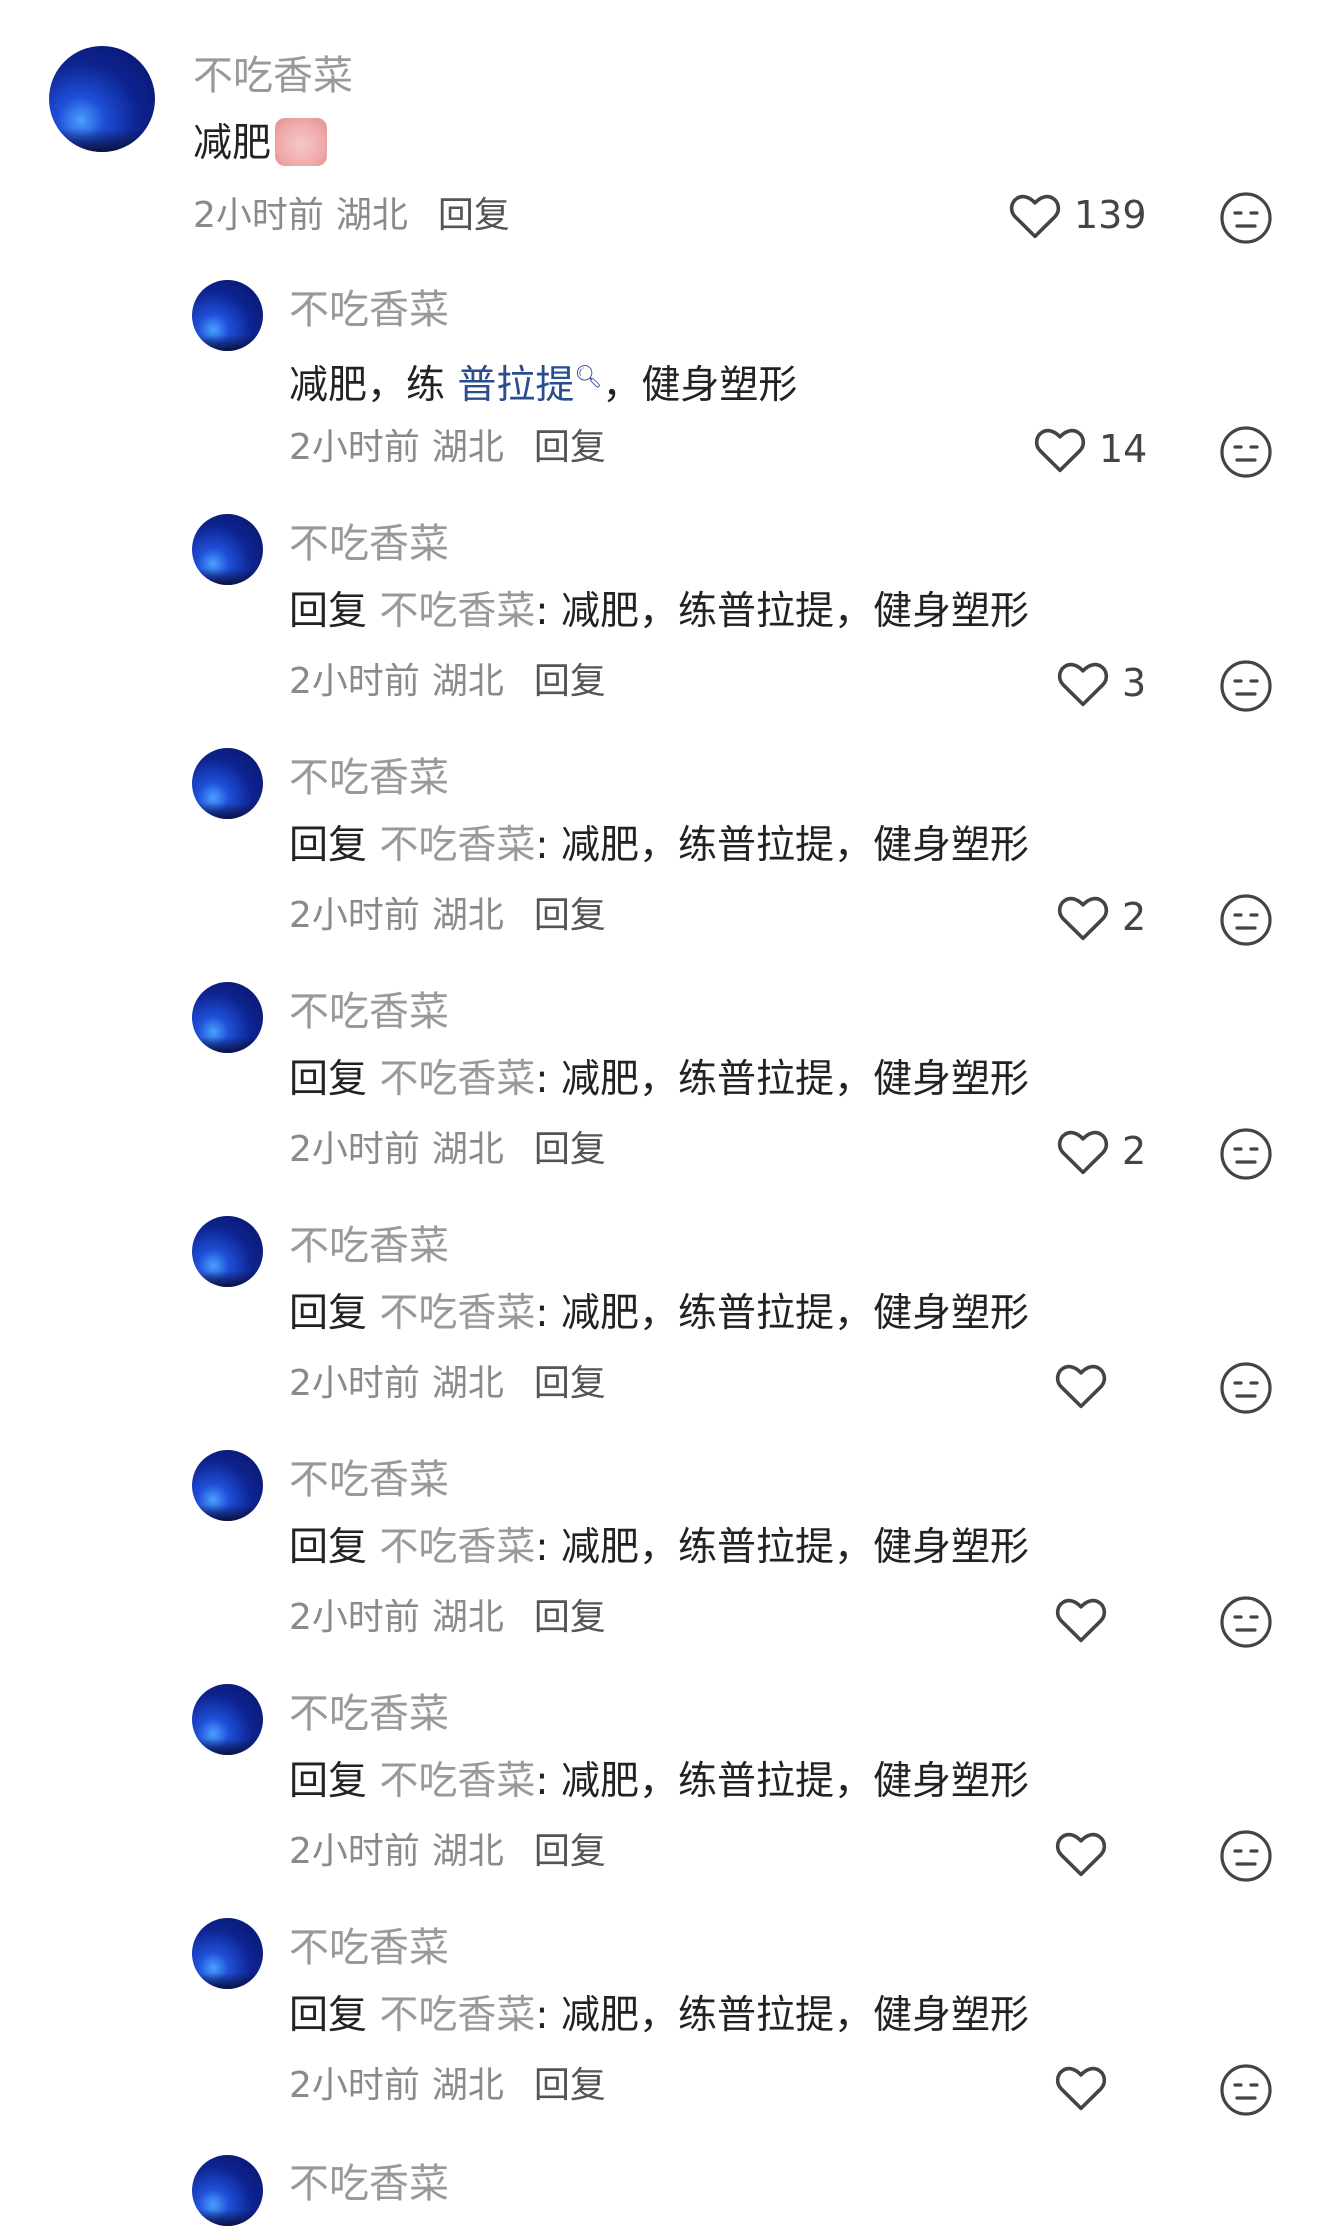 The image size is (1320, 2226). I want to click on like-button: 3, so click(1101, 683).